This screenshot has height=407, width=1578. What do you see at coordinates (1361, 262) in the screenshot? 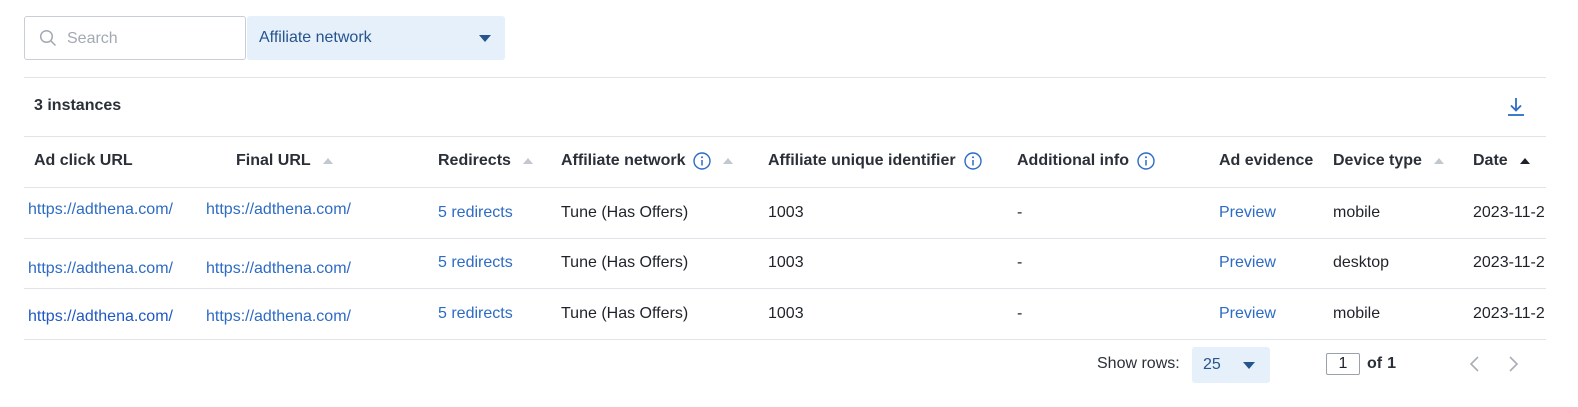
I see `device-type-cell: desktop` at bounding box center [1361, 262].